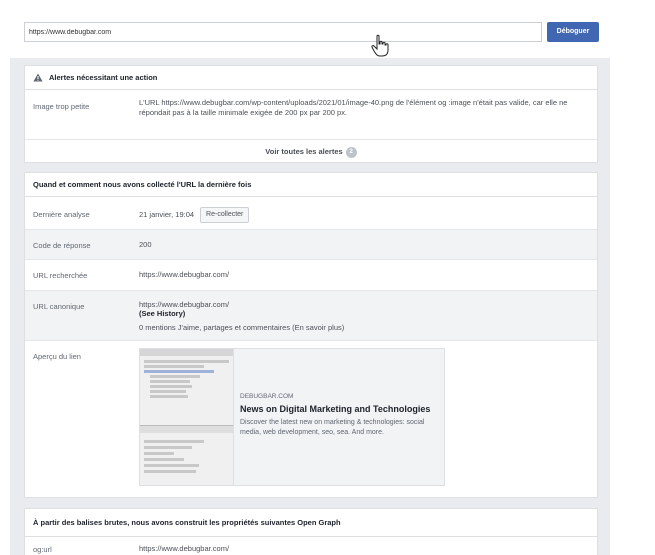 Image resolution: width=655 pixels, height=555 pixels. I want to click on alerts-count-badge: 2, so click(351, 152).